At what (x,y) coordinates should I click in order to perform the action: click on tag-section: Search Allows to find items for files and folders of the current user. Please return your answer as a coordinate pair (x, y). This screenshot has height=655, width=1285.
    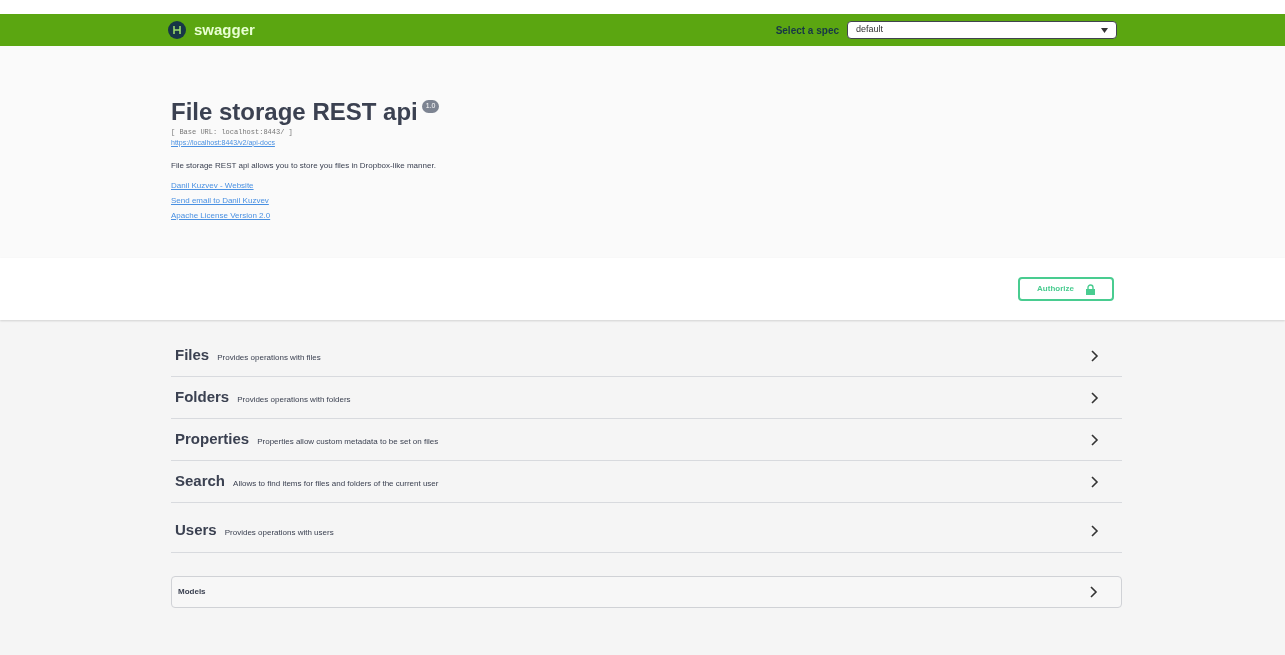
    Looking at the image, I should click on (646, 482).